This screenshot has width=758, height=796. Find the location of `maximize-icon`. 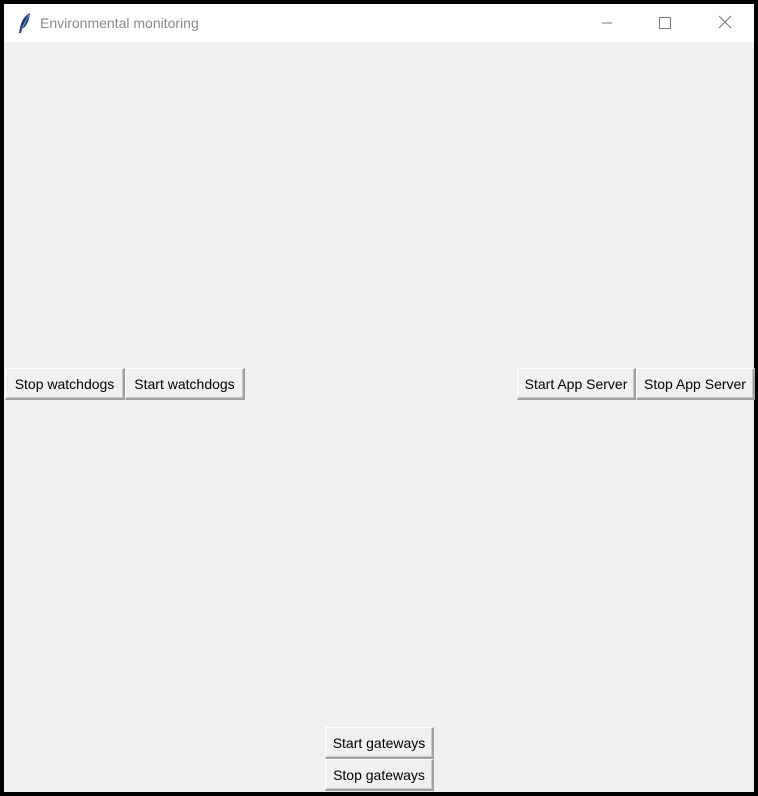

maximize-icon is located at coordinates (665, 23).